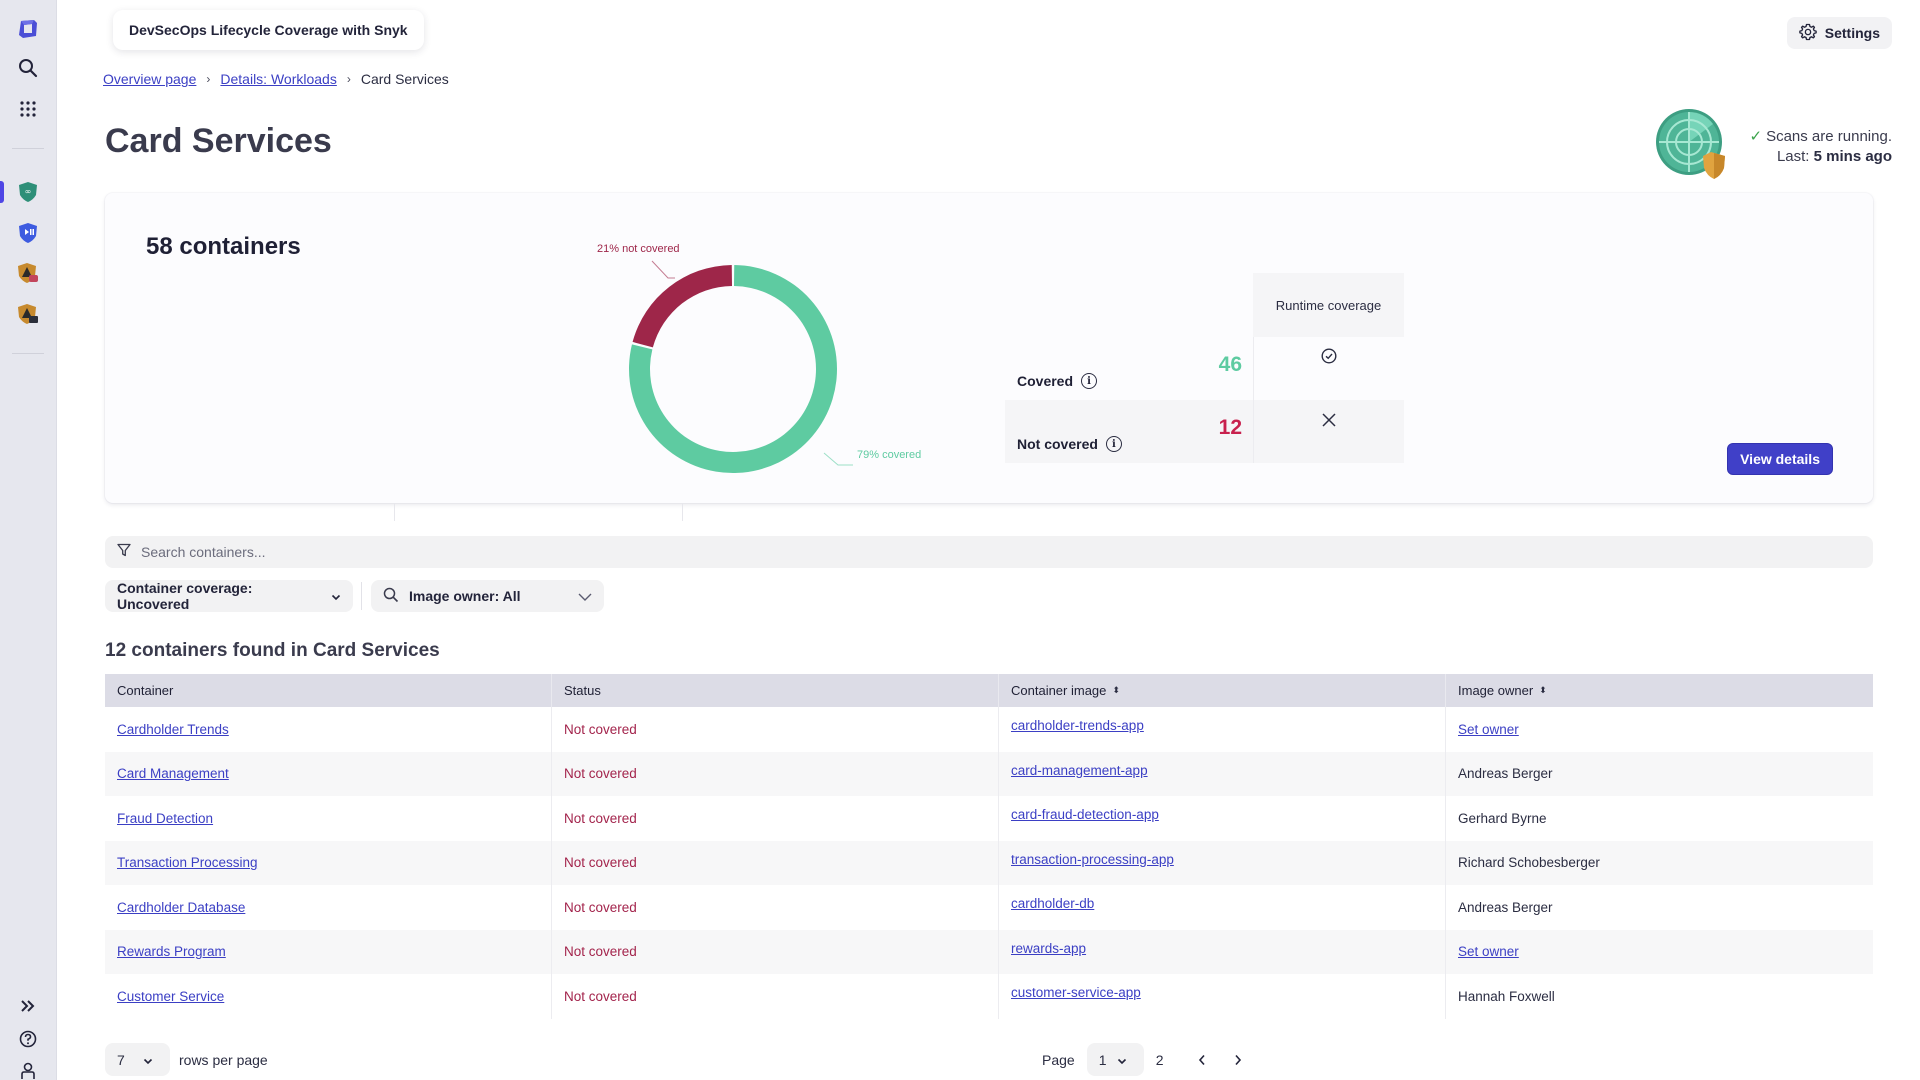 This screenshot has height=1080, width=1920. I want to click on covered-count: 46, so click(1230, 364).